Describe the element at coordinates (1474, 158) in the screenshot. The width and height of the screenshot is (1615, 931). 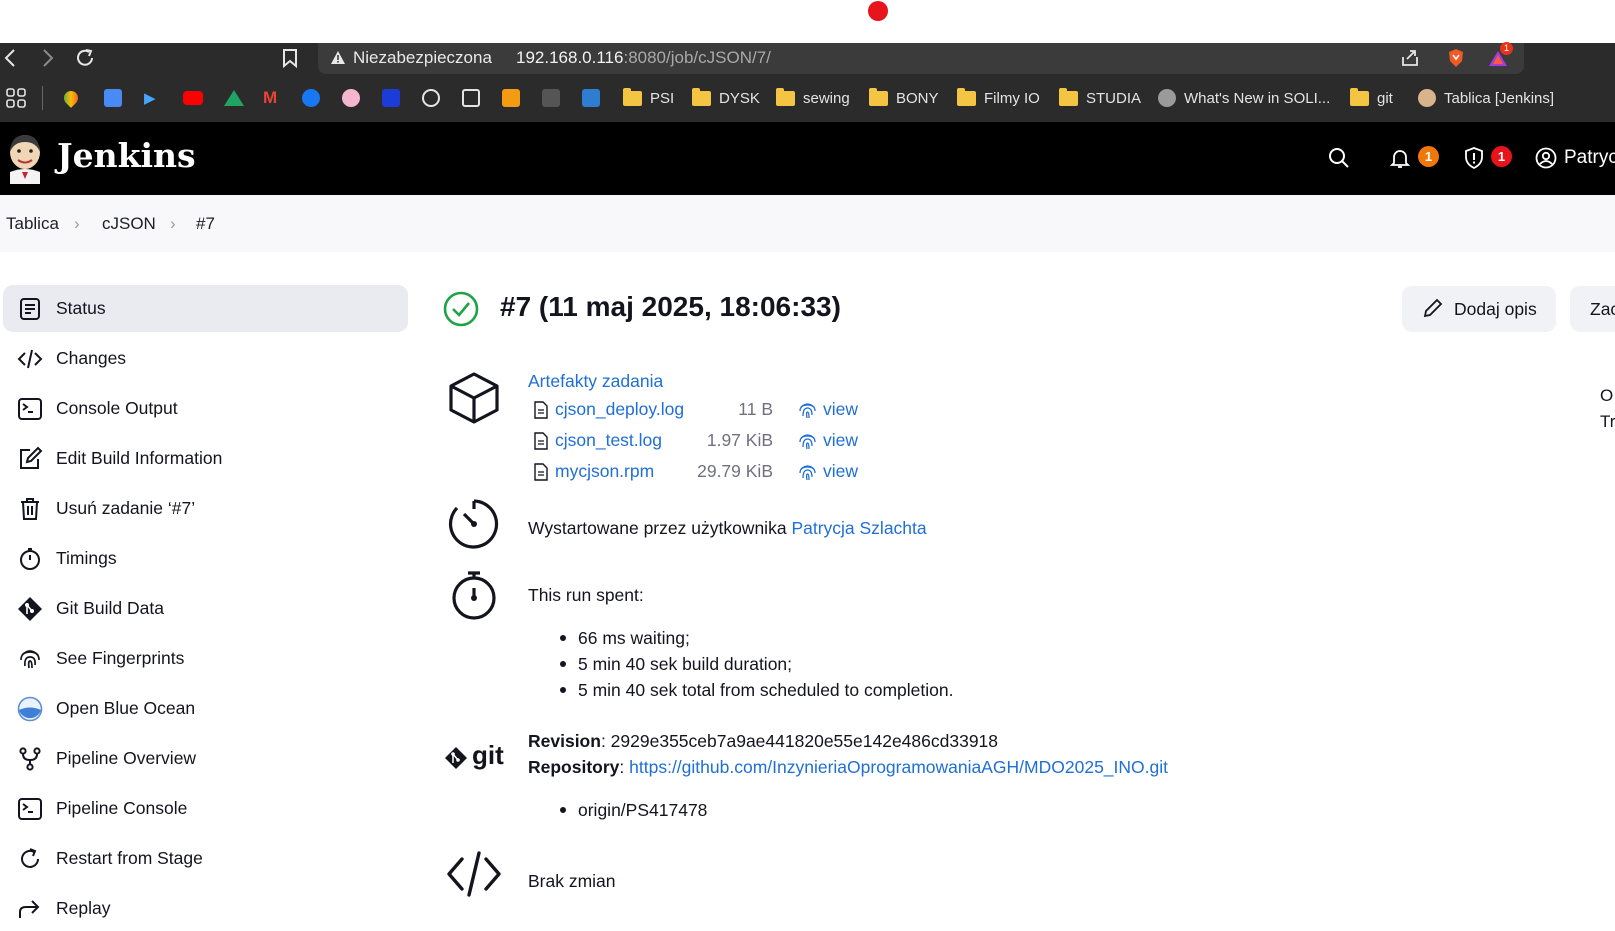
I see `security-shield-icon` at that location.